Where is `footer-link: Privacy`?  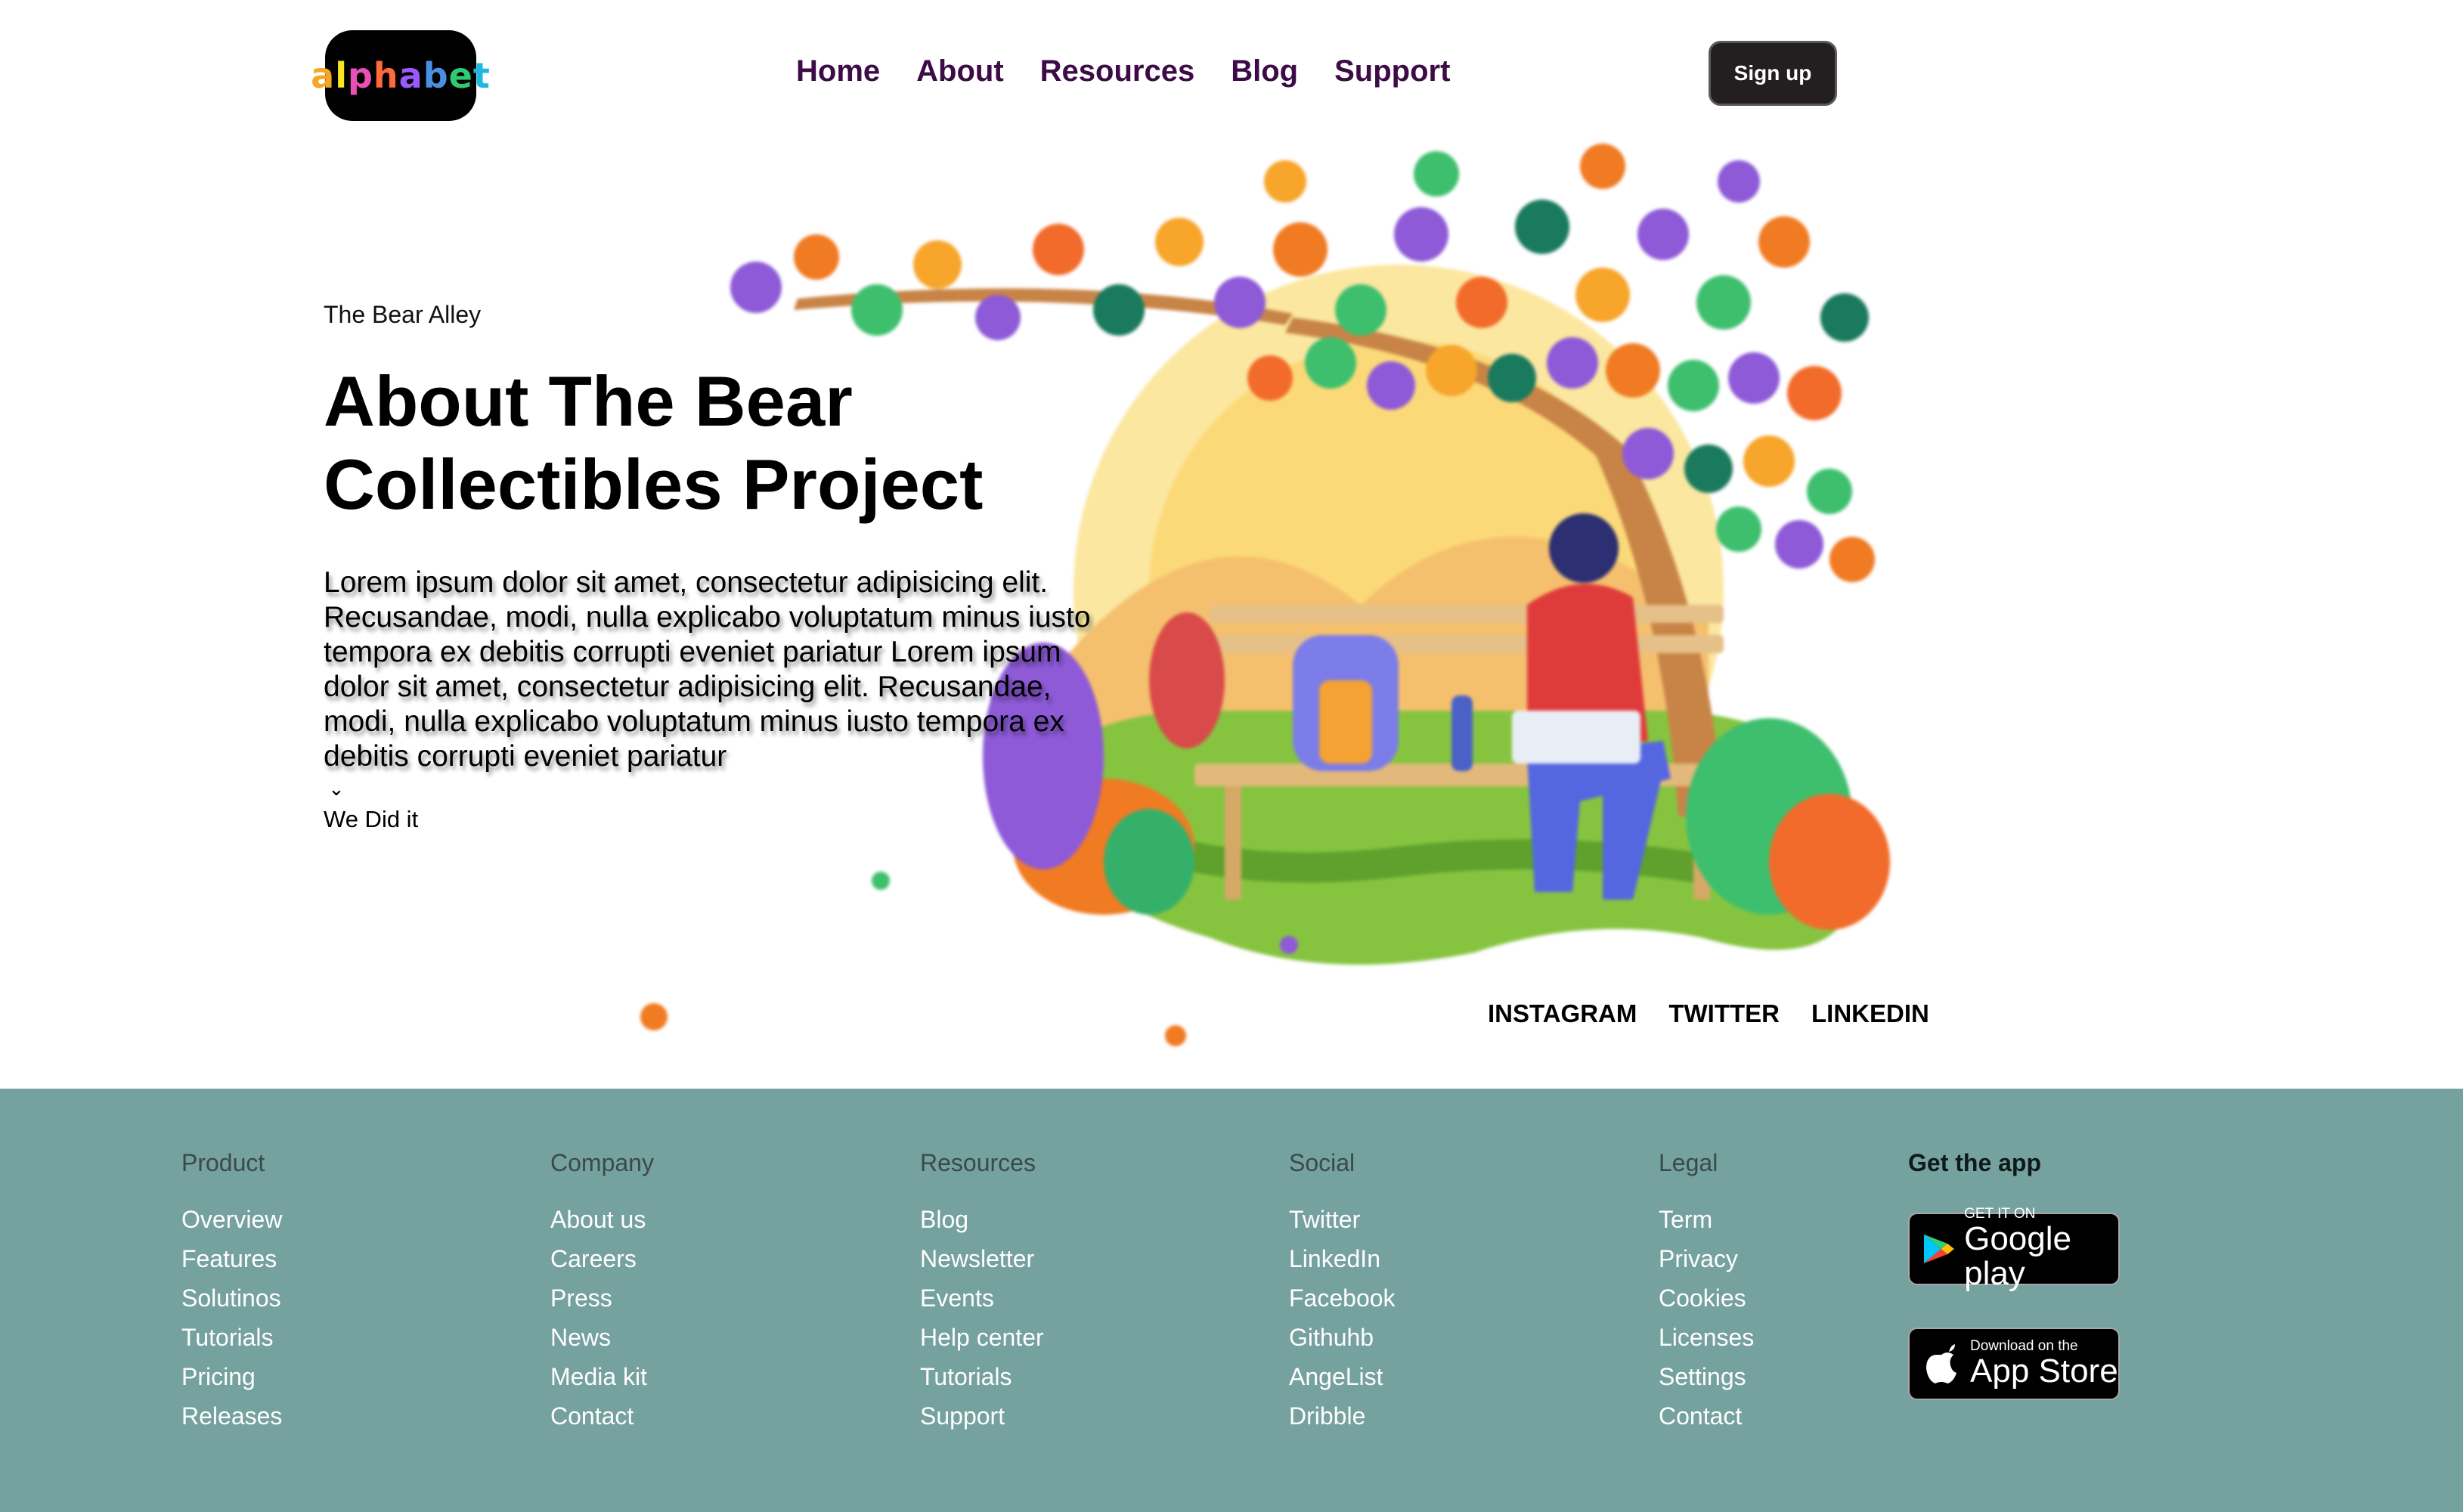 footer-link: Privacy is located at coordinates (1707, 1258).